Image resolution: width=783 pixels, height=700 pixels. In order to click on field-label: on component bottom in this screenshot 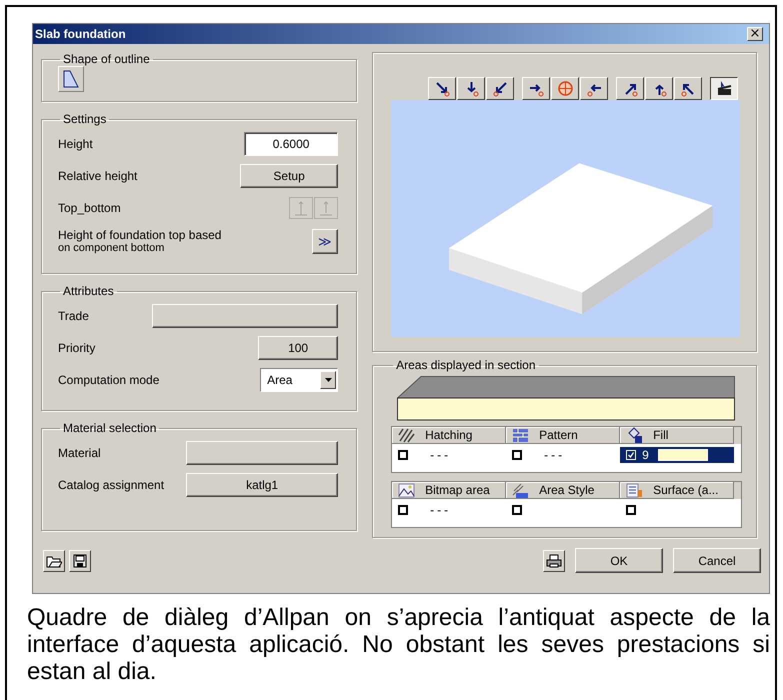, I will do `click(112, 248)`.